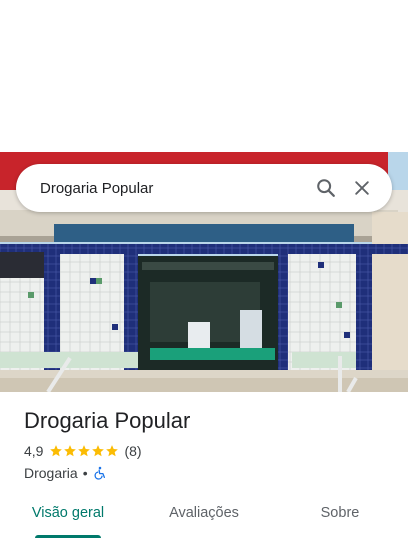 The width and height of the screenshot is (408, 544). I want to click on place-tabs: Visão geral Avaliações Sobre, so click(204, 516).